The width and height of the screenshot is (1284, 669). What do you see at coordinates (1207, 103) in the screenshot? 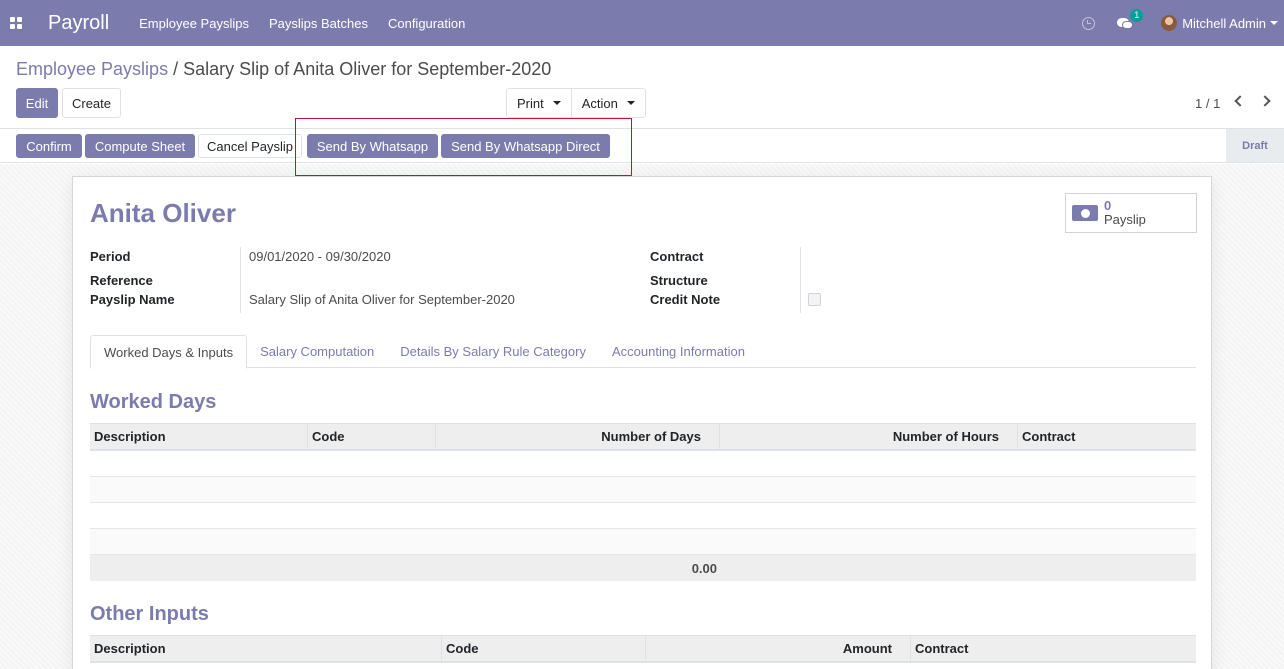
I see `pager-counter: 1 / 1` at bounding box center [1207, 103].